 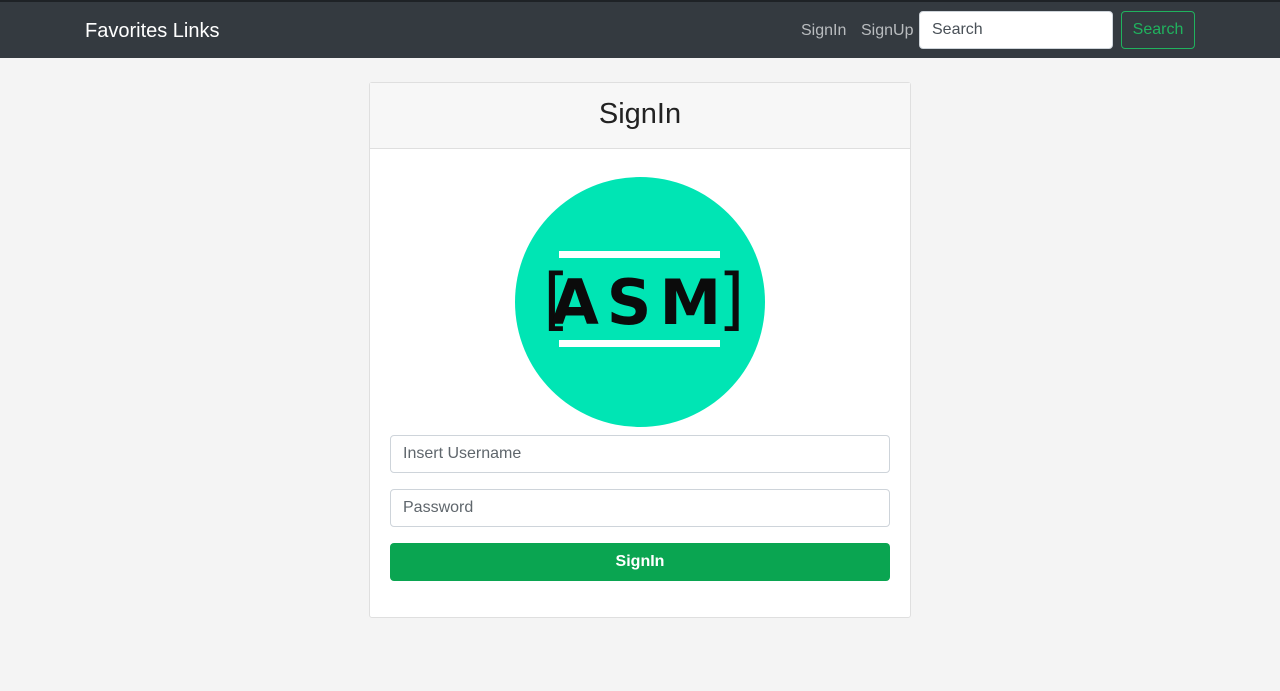 I want to click on card-title: SignIn, so click(x=640, y=114).